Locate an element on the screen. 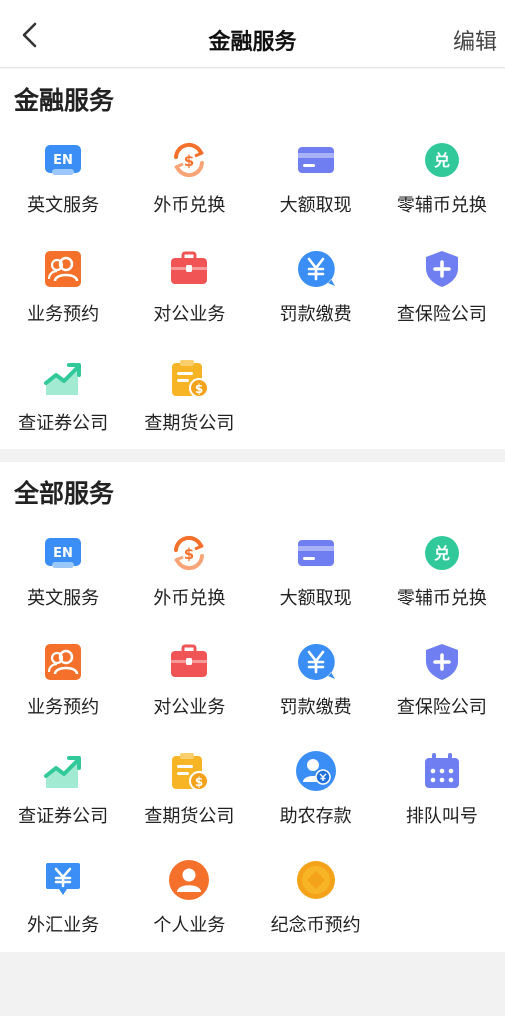  service-item: 排队叫号 is located at coordinates (442, 800).